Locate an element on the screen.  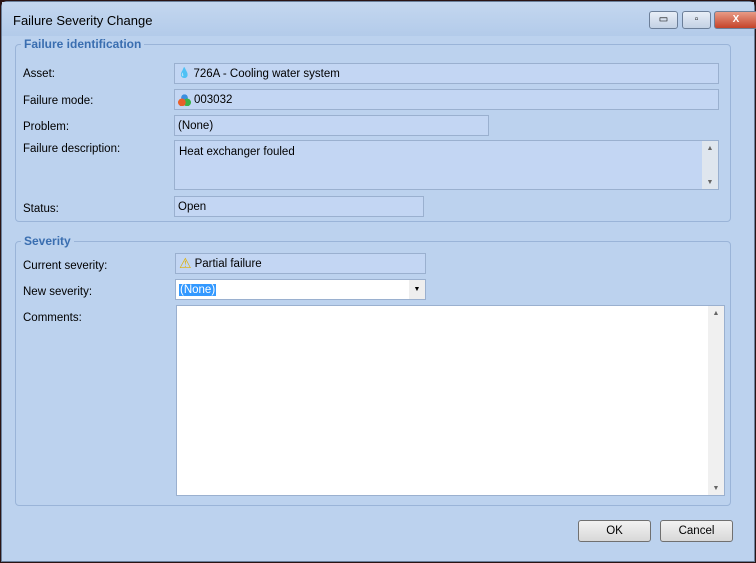
description-scrollbar: ▲ ▼ is located at coordinates (710, 165).